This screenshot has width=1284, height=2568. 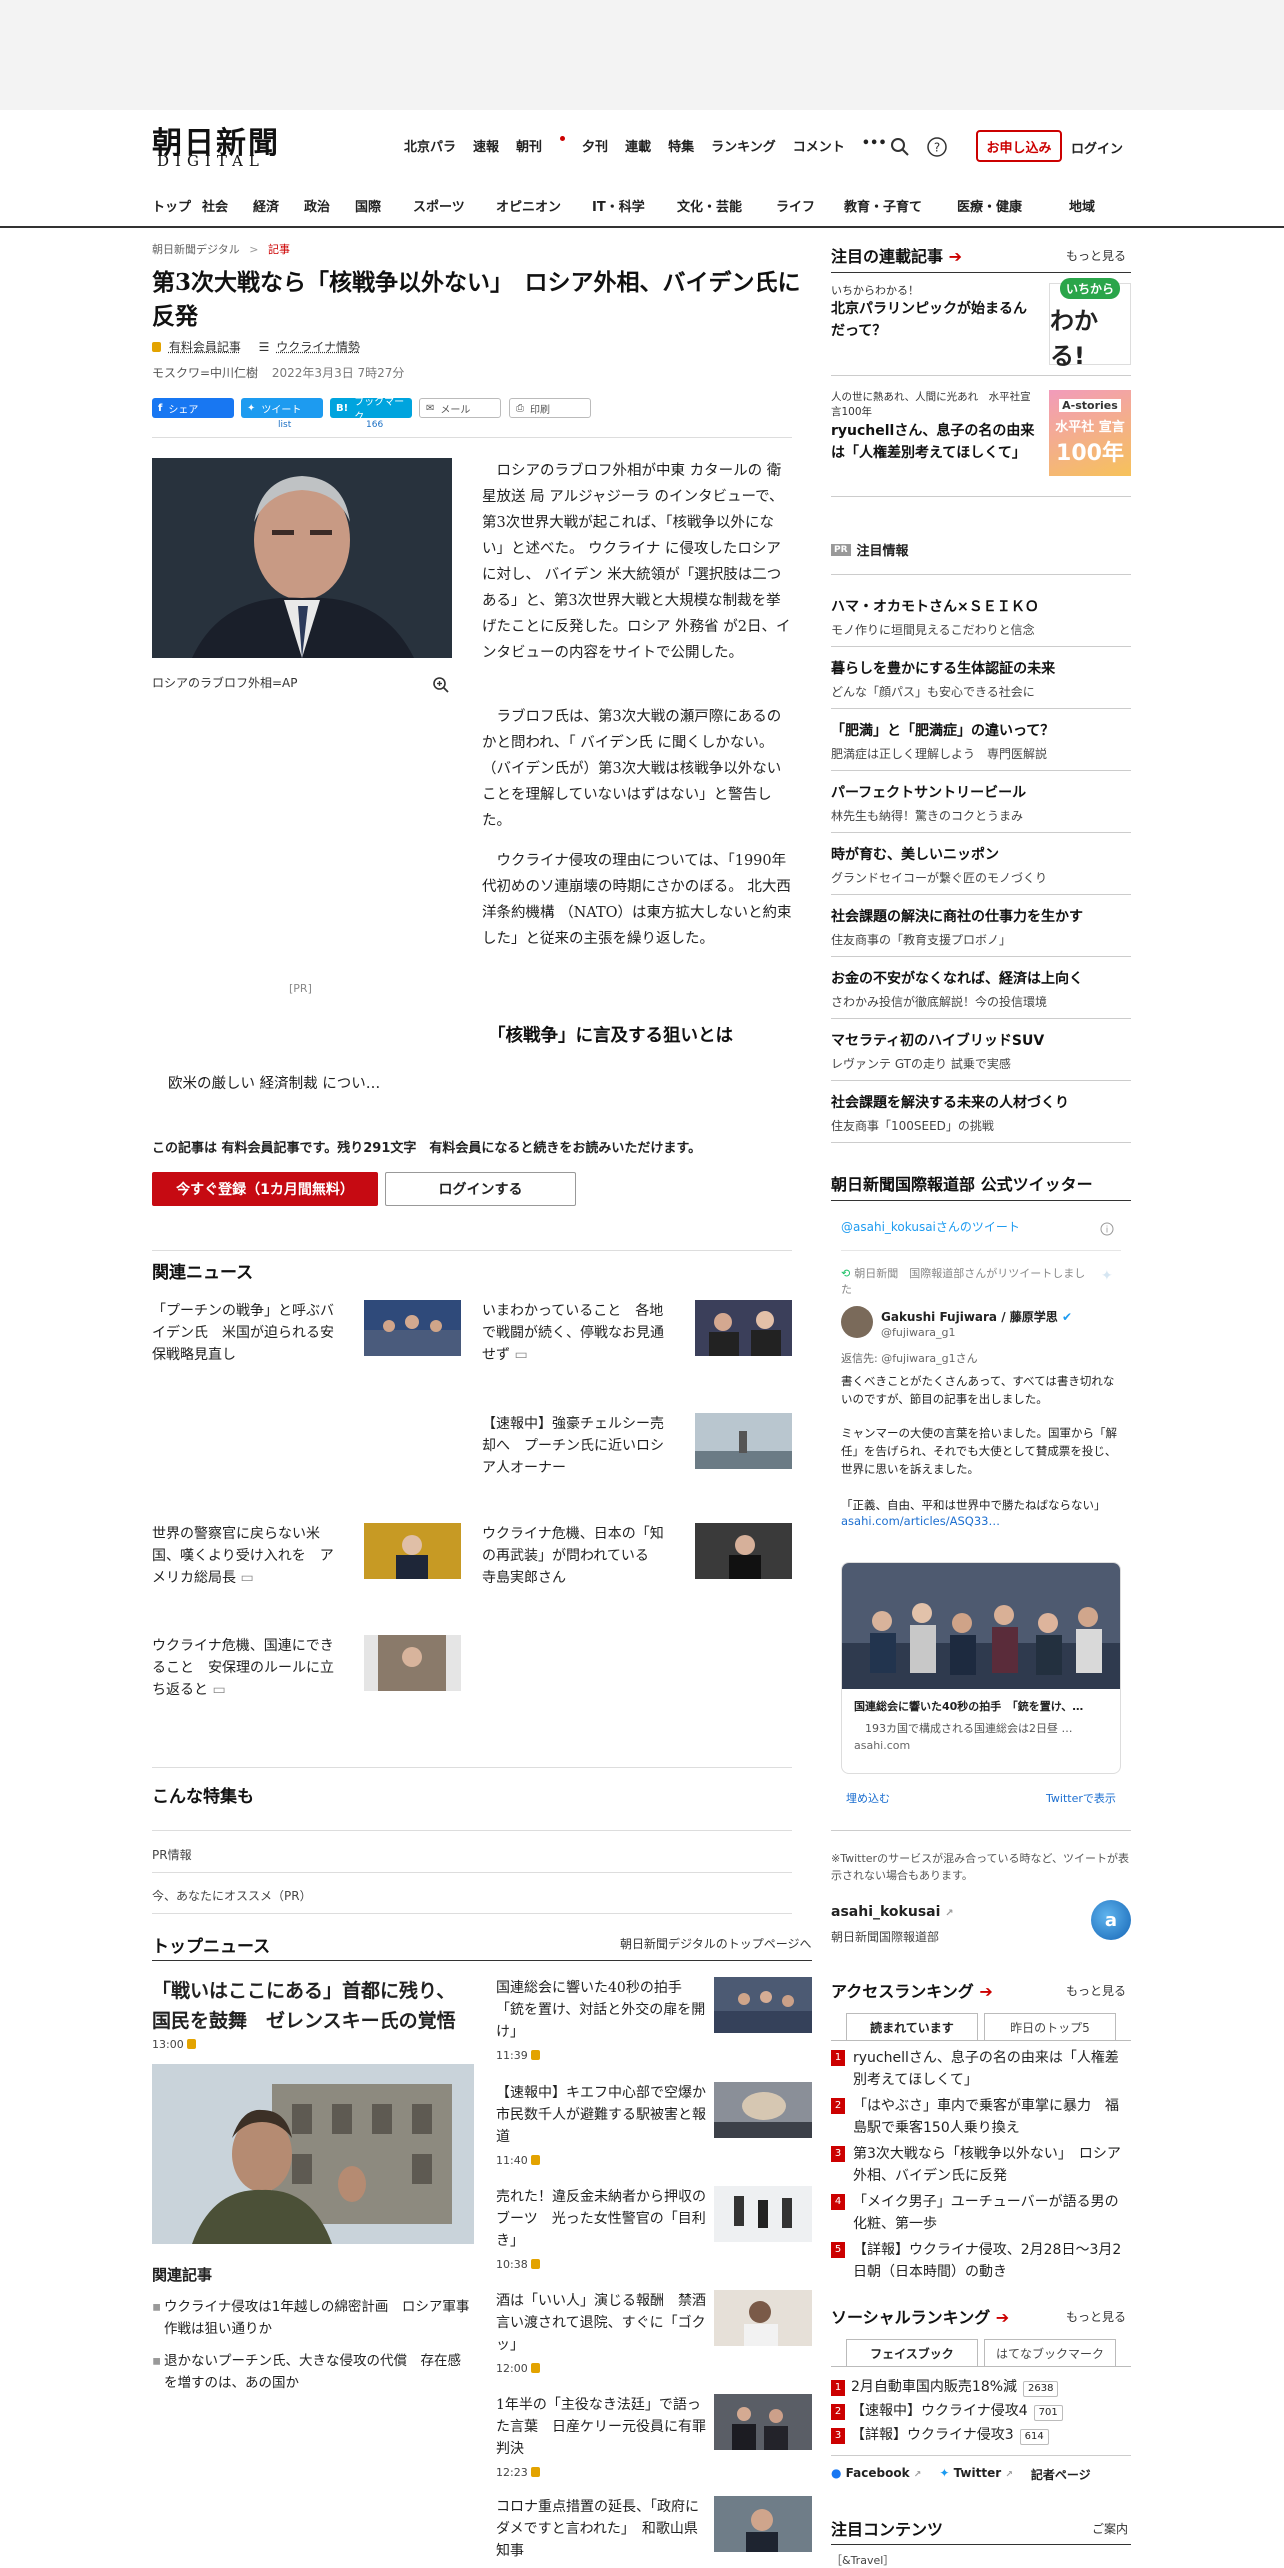 What do you see at coordinates (981, 607) in the screenshot?
I see `attention-item-1-title: ハマ・オカモトさん×ＳＥＩＫＯ` at bounding box center [981, 607].